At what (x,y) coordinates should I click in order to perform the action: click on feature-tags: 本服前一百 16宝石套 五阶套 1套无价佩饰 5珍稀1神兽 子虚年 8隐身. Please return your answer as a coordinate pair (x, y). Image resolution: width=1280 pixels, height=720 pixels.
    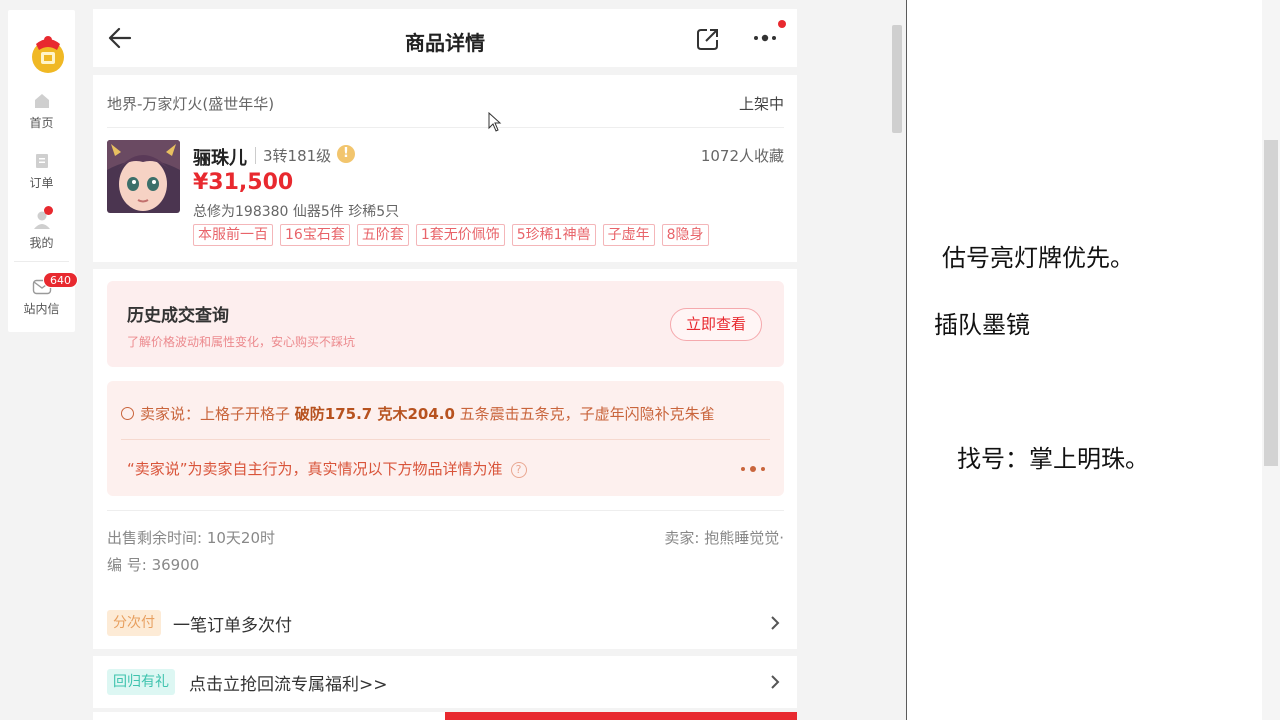
    Looking at the image, I should click on (451, 235).